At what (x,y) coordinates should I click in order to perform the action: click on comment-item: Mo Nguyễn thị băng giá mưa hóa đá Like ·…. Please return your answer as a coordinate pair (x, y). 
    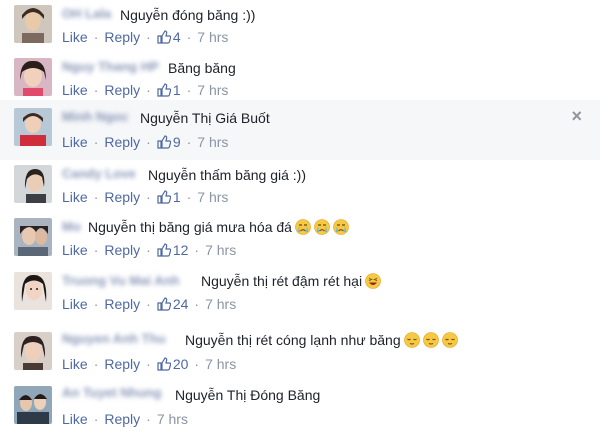
    Looking at the image, I should click on (300, 245).